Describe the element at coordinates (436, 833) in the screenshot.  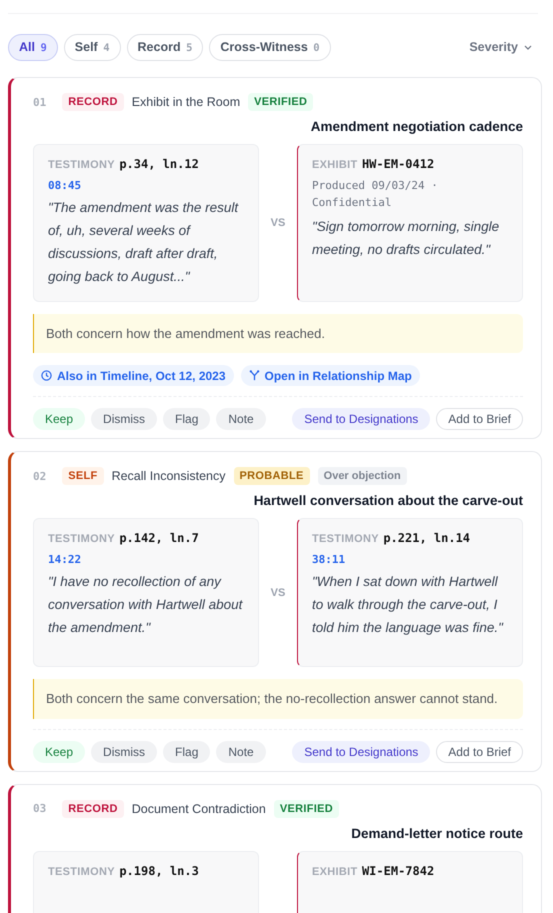
I see `finding-title: Demand-letter notice route` at that location.